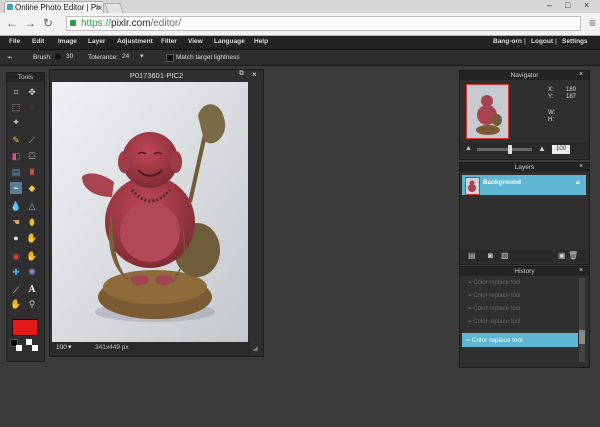  What do you see at coordinates (32, 156) in the screenshot?
I see `paint-bucket-icon: ⛋` at bounding box center [32, 156].